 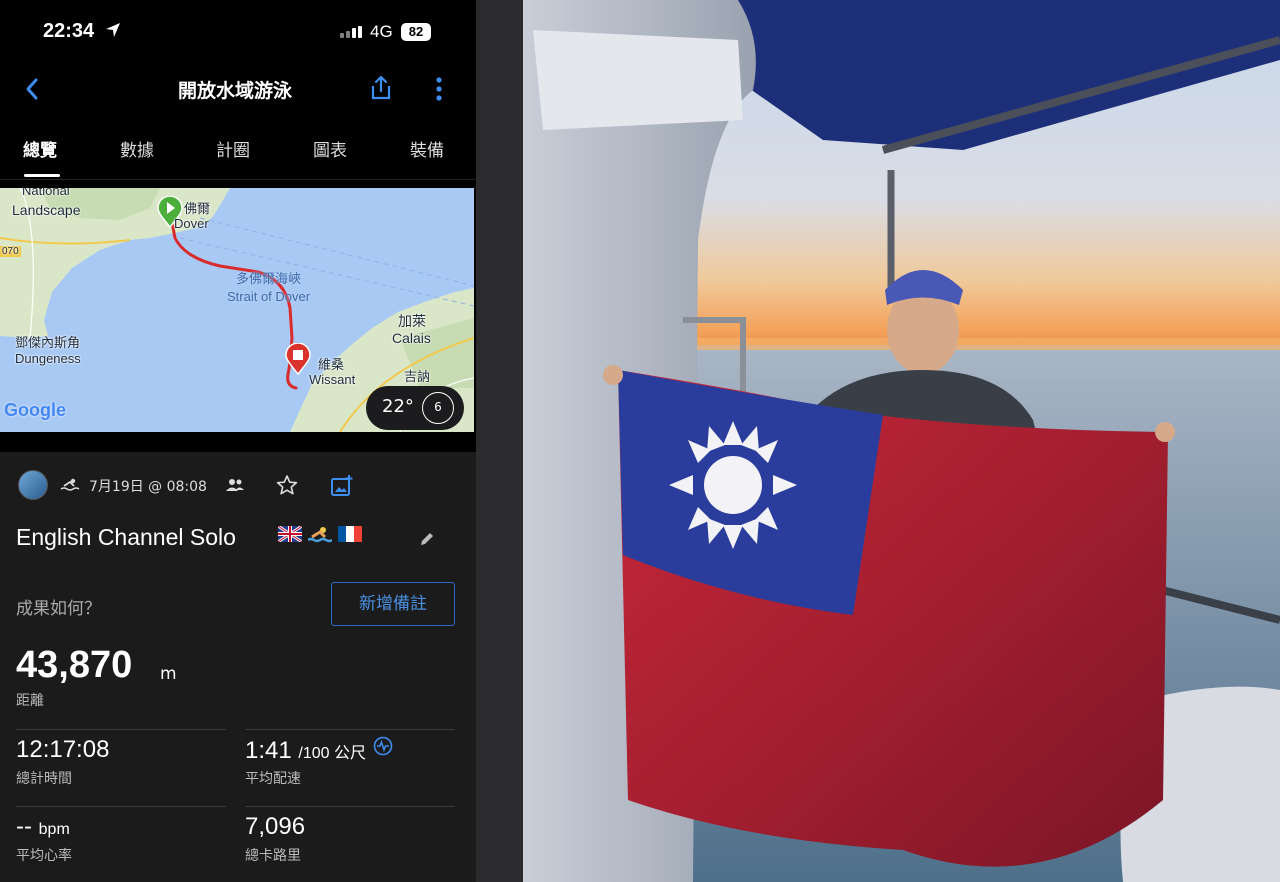 I want to click on status-bar: 22:34 4G 82, so click(x=238, y=30).